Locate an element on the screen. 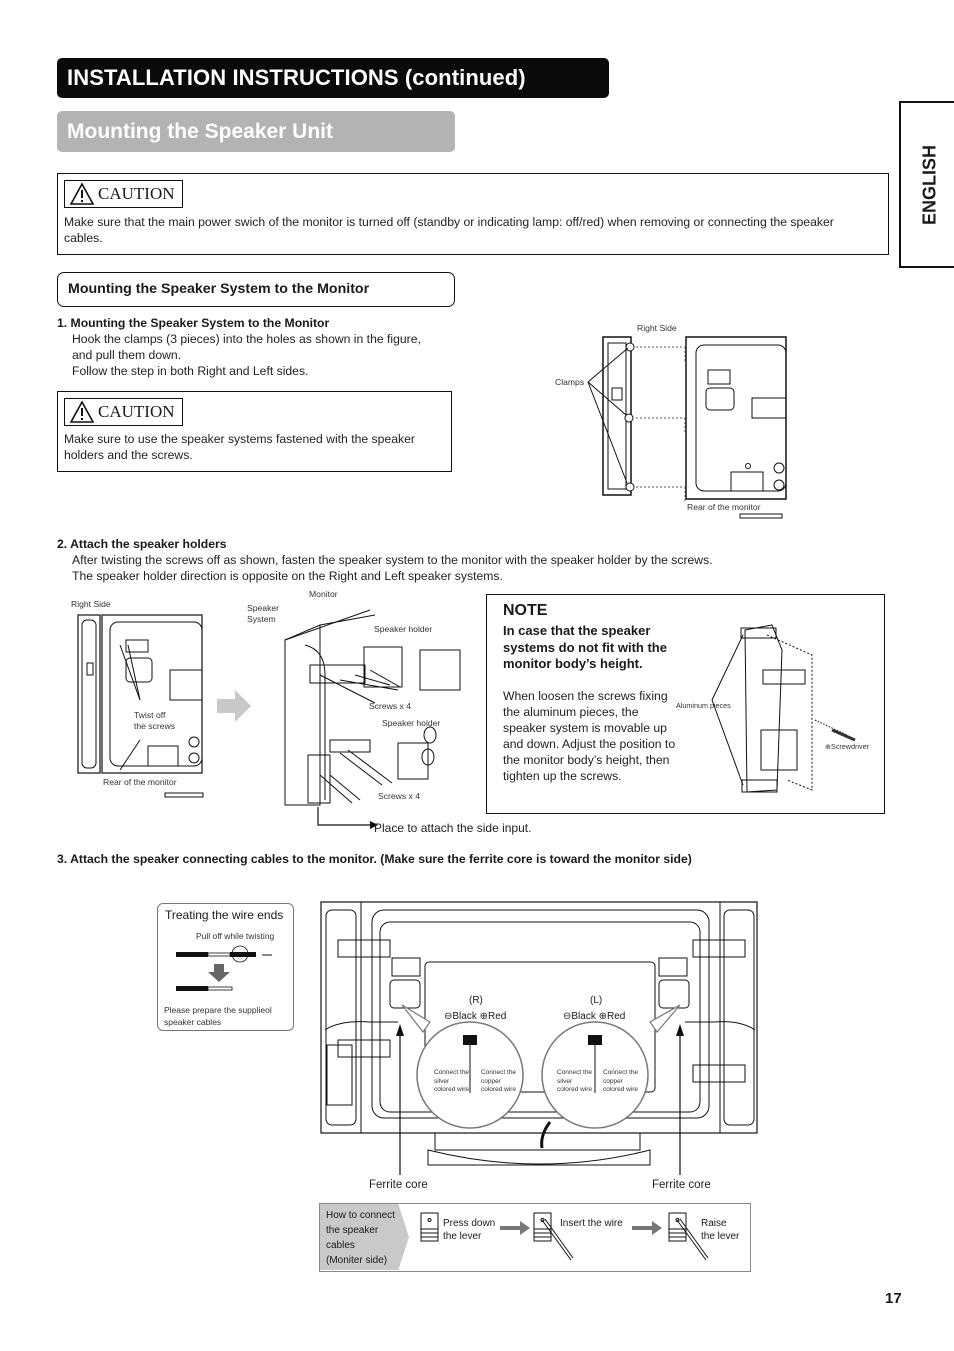  callout-right-polarity: ⊖Black ⊕Red is located at coordinates (475, 1016).